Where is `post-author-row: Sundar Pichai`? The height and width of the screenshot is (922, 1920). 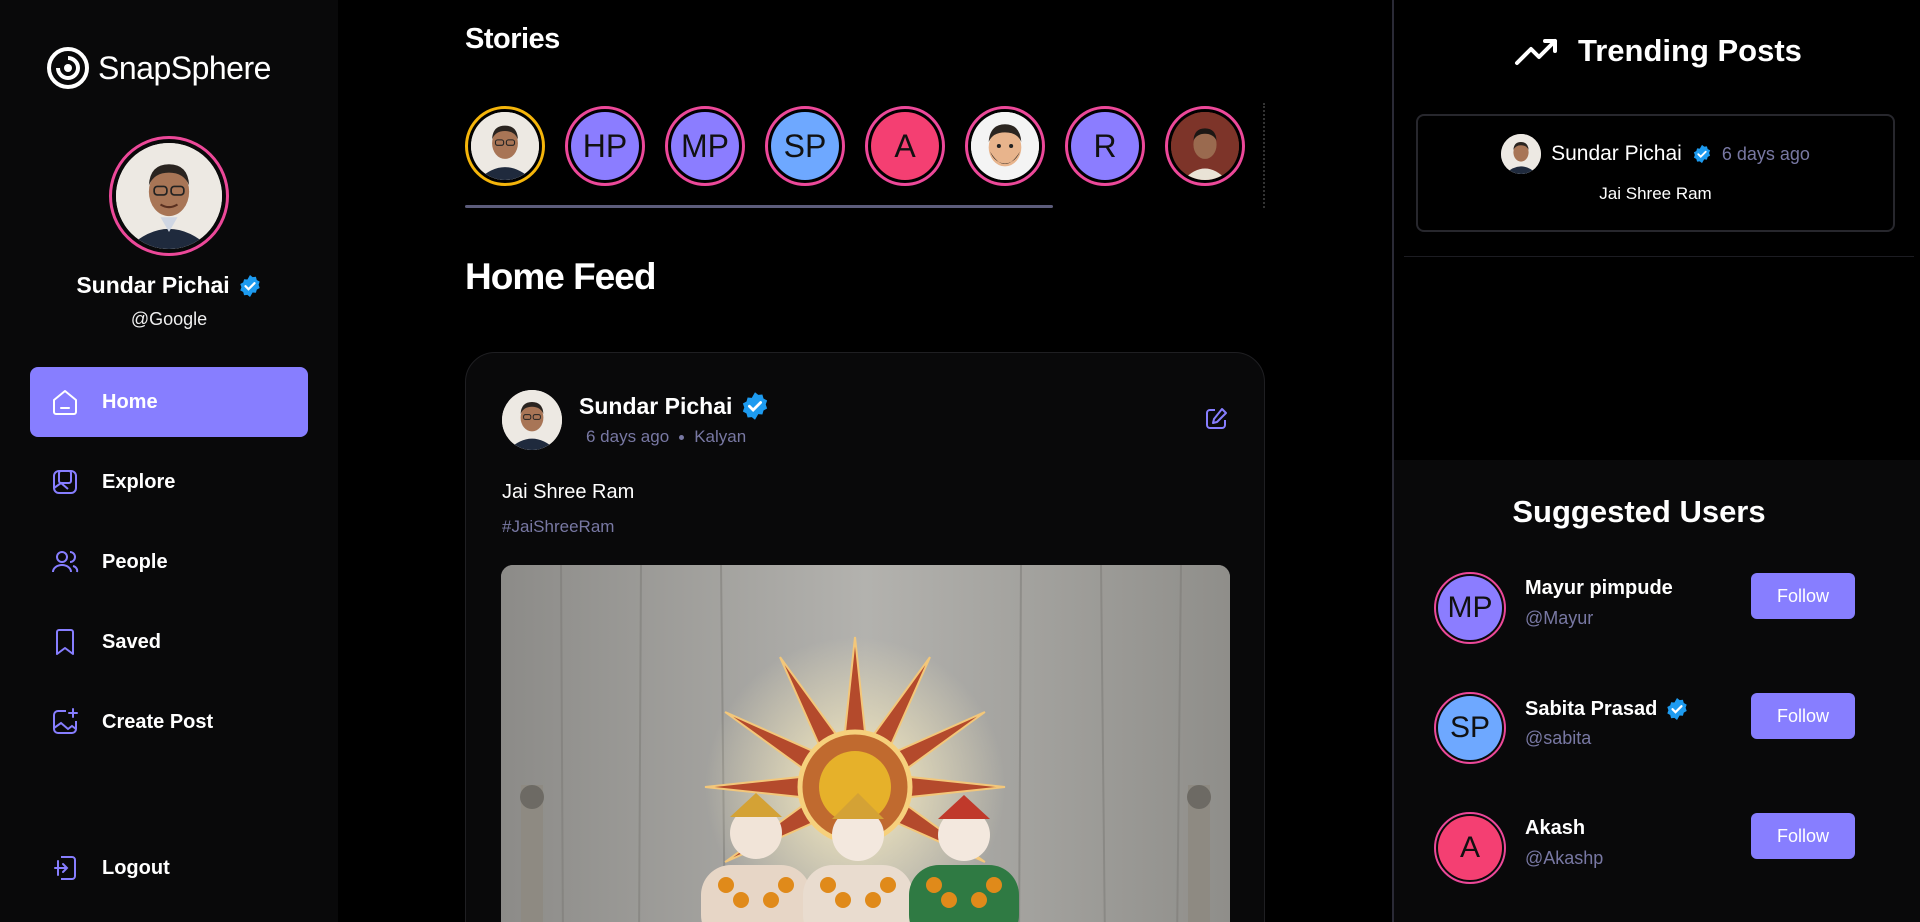
post-author-row: Sundar Pichai is located at coordinates (674, 406).